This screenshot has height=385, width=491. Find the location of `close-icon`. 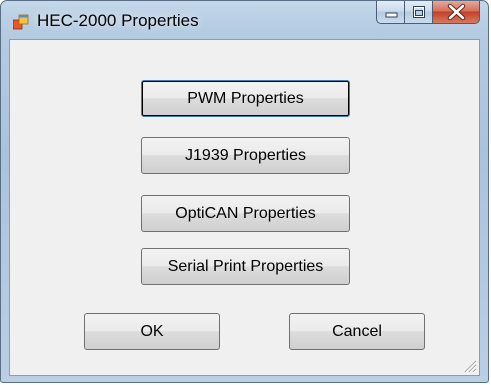

close-icon is located at coordinates (456, 12).